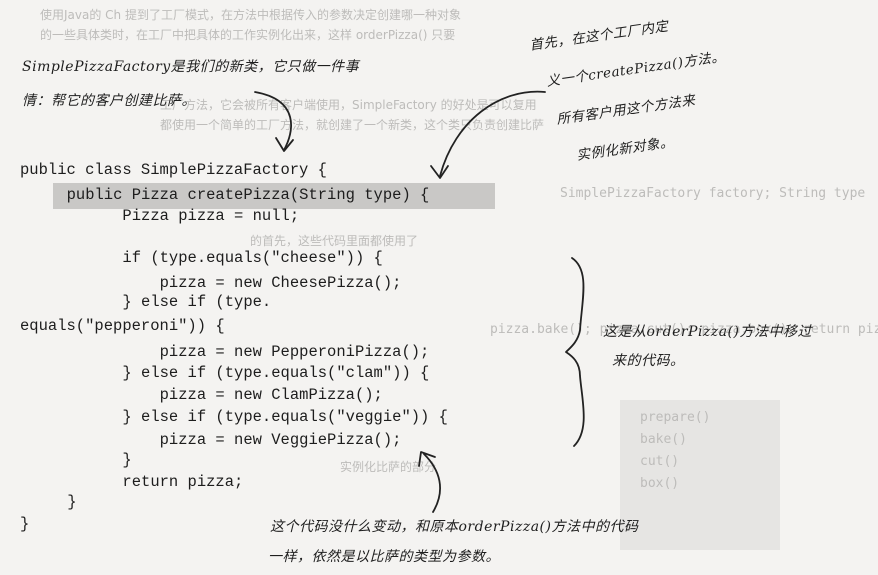  Describe the element at coordinates (432, 483) in the screenshot. I see `arrow-to-unchanged-code` at that location.